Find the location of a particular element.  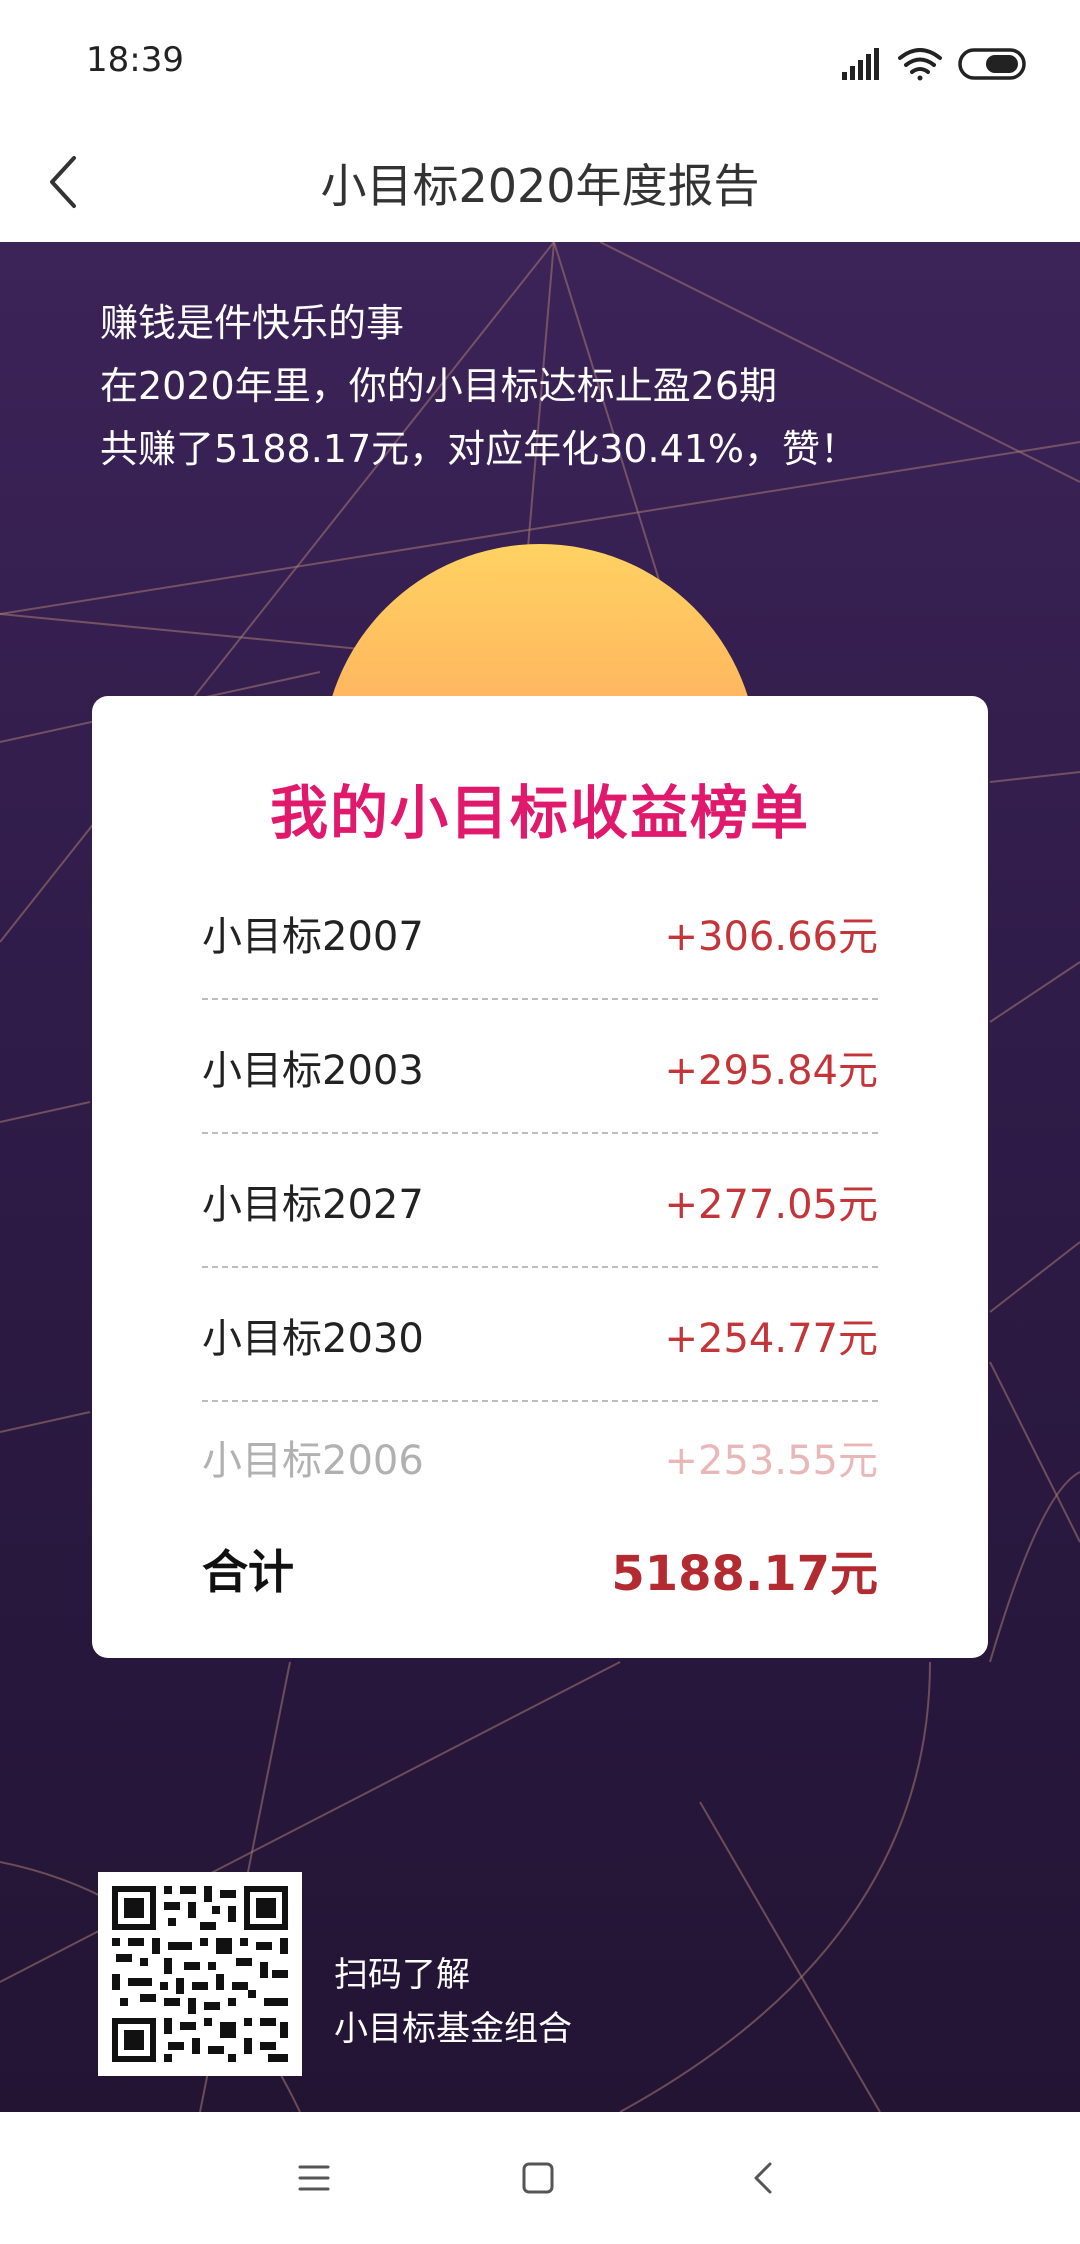

ranking-row: 小目标2007 +306.66元 is located at coordinates (540, 933).